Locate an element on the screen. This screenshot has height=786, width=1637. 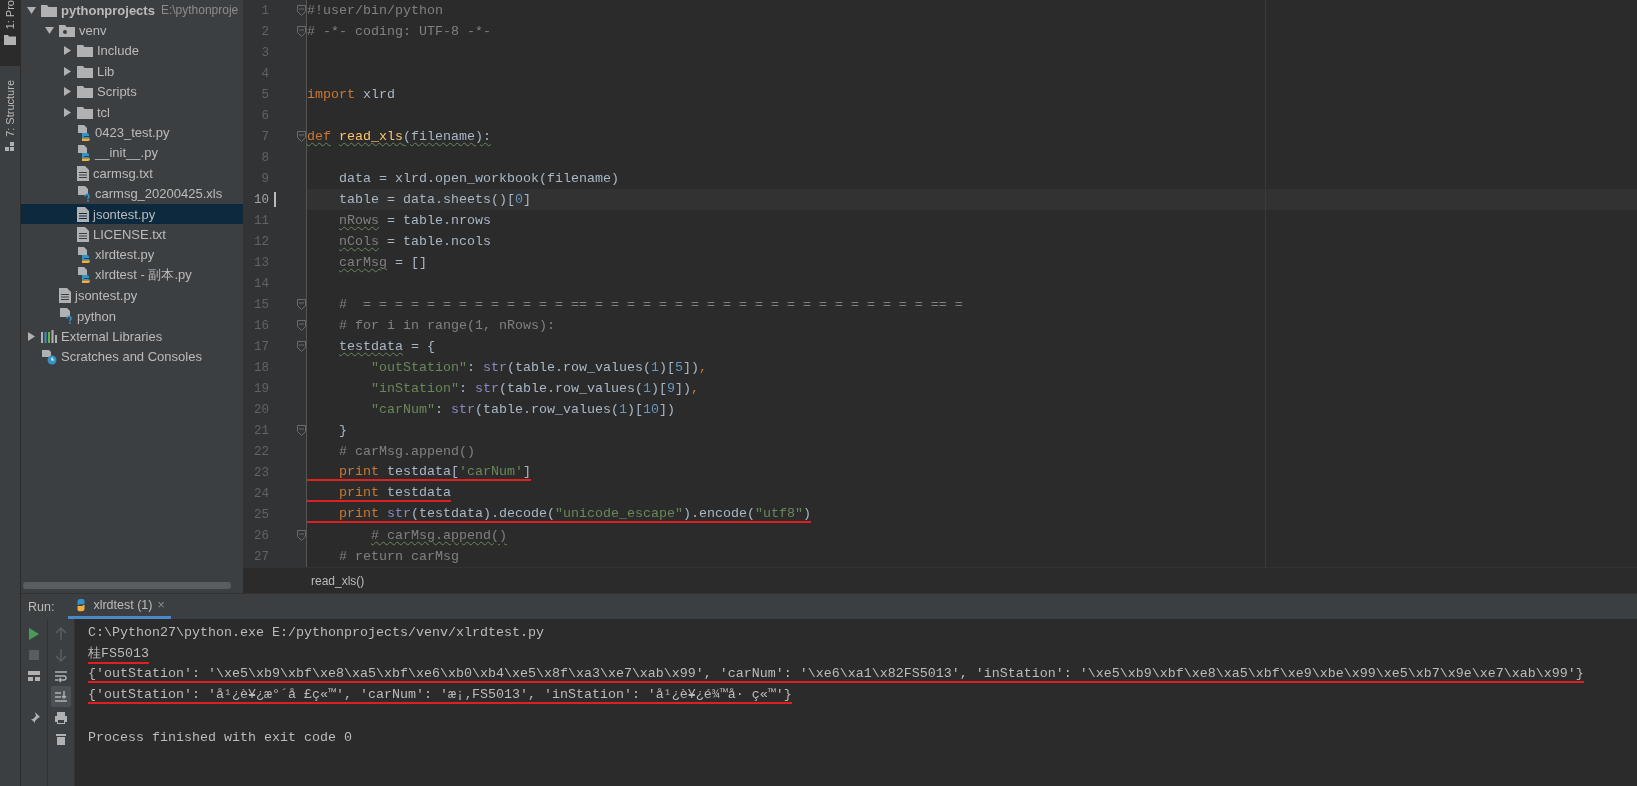
libraries-icon is located at coordinates (49, 336).